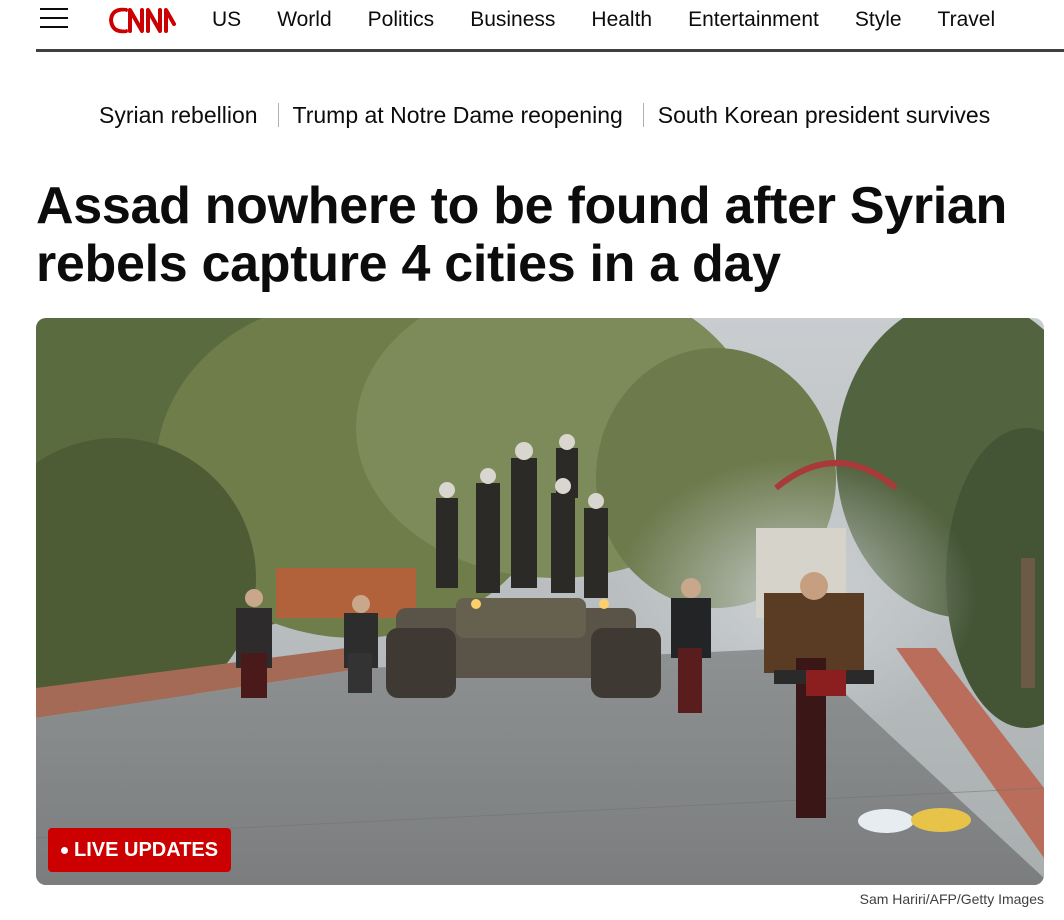  Describe the element at coordinates (753, 20) in the screenshot. I see `nav-item-entertainment: Entertainment` at that location.